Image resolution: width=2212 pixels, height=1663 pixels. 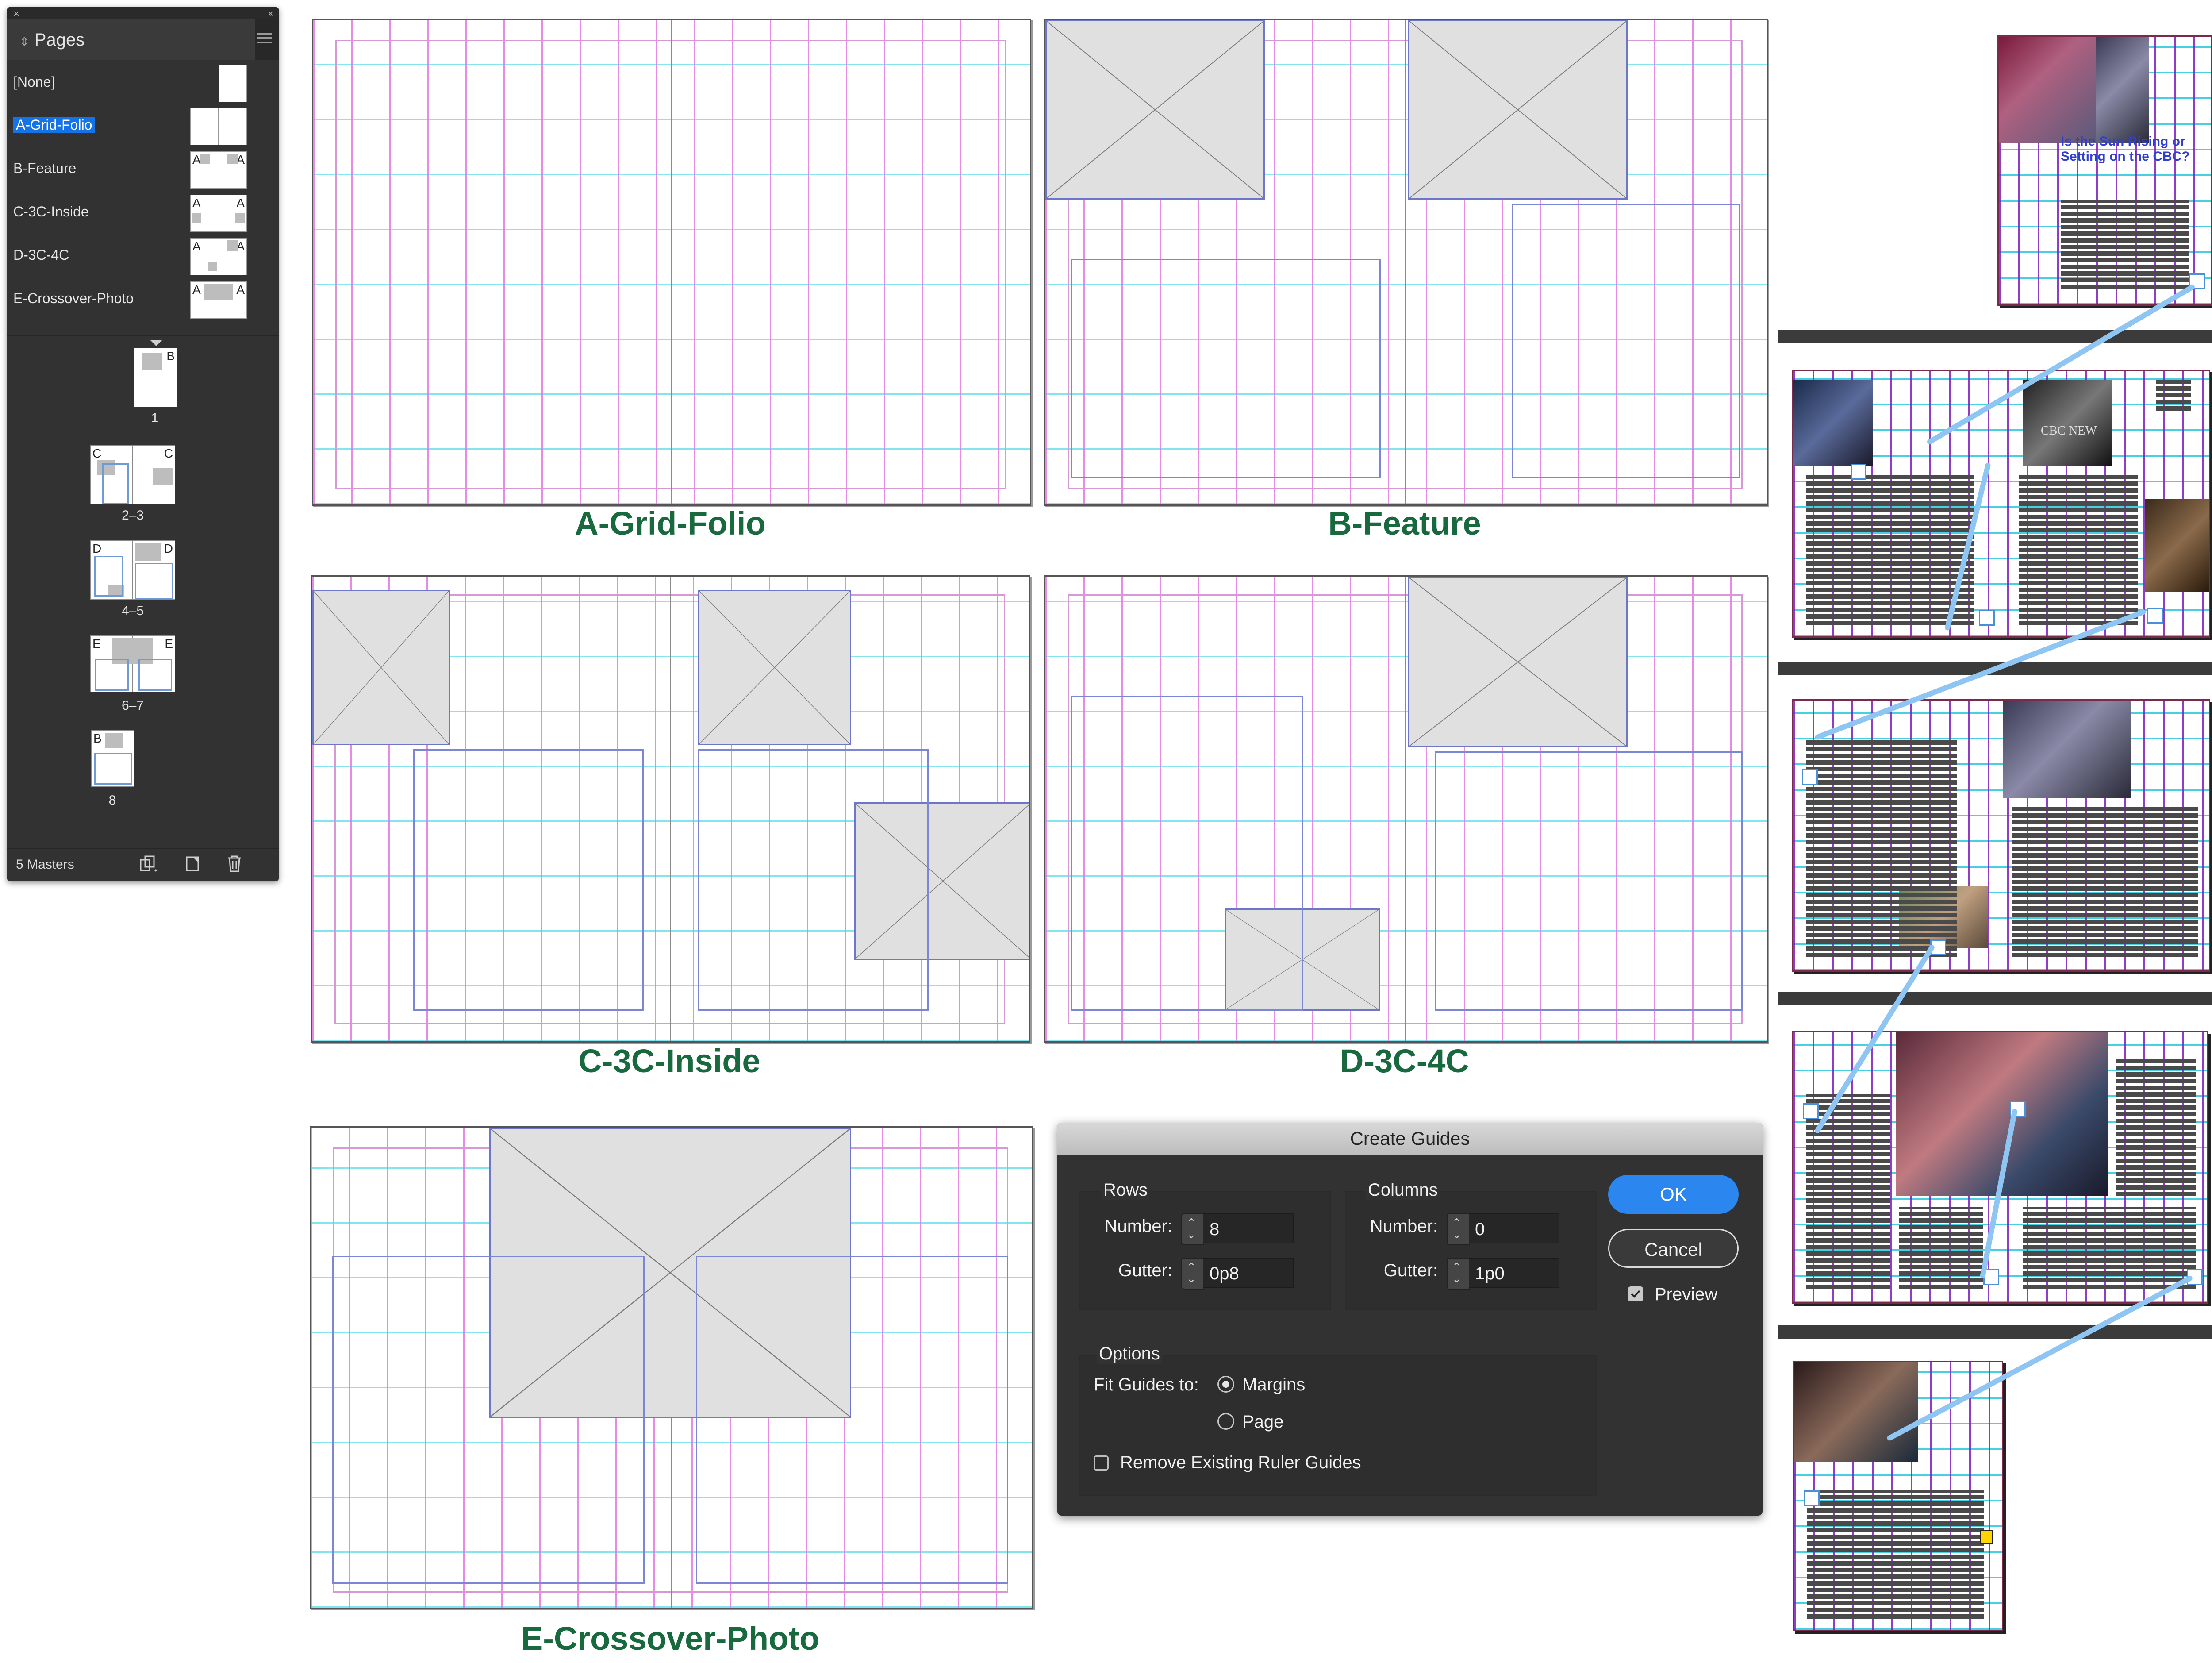 What do you see at coordinates (1406, 262) in the screenshot?
I see `spread-b-feature` at bounding box center [1406, 262].